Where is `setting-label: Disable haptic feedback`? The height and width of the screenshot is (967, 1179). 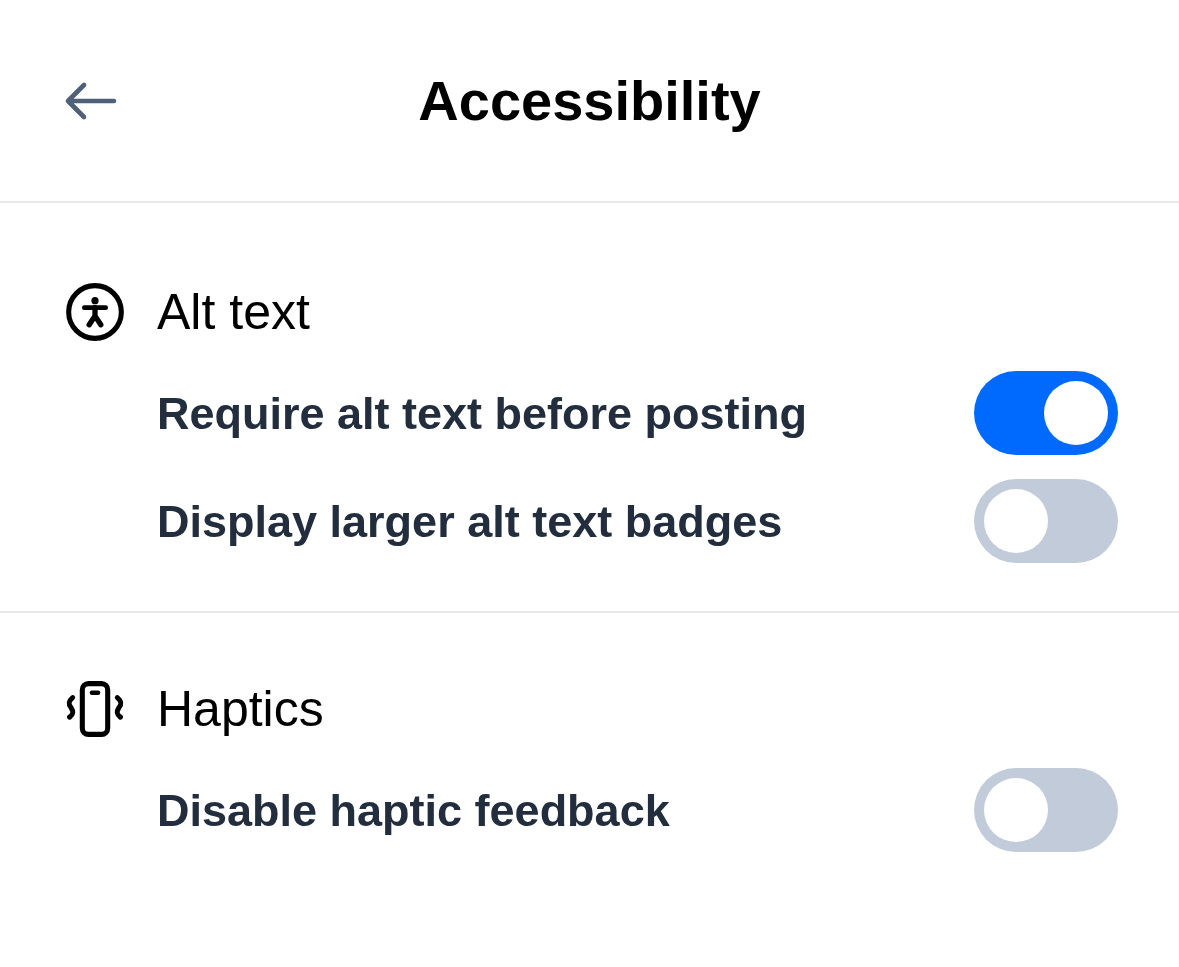 setting-label: Disable haptic feedback is located at coordinates (413, 810).